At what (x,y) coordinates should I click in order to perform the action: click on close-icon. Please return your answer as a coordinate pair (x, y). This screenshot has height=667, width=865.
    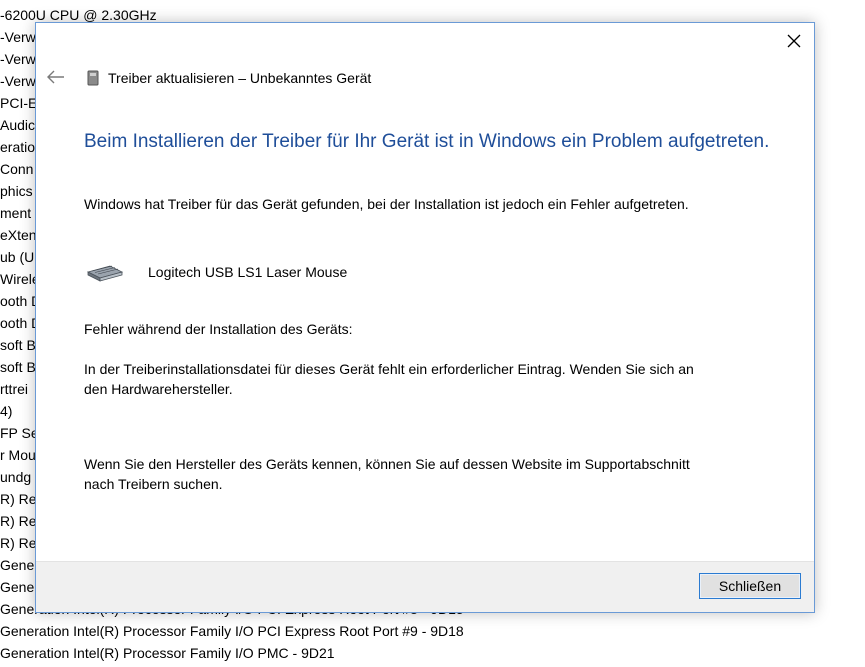
    Looking at the image, I should click on (794, 41).